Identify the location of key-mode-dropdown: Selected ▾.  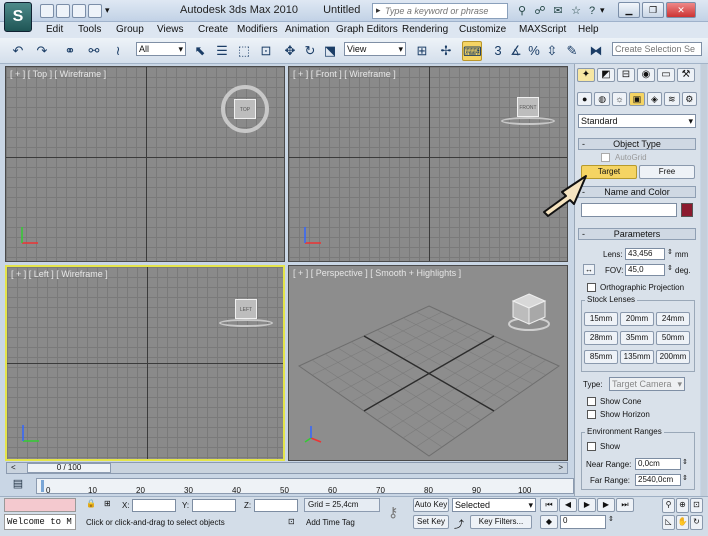
(494, 505).